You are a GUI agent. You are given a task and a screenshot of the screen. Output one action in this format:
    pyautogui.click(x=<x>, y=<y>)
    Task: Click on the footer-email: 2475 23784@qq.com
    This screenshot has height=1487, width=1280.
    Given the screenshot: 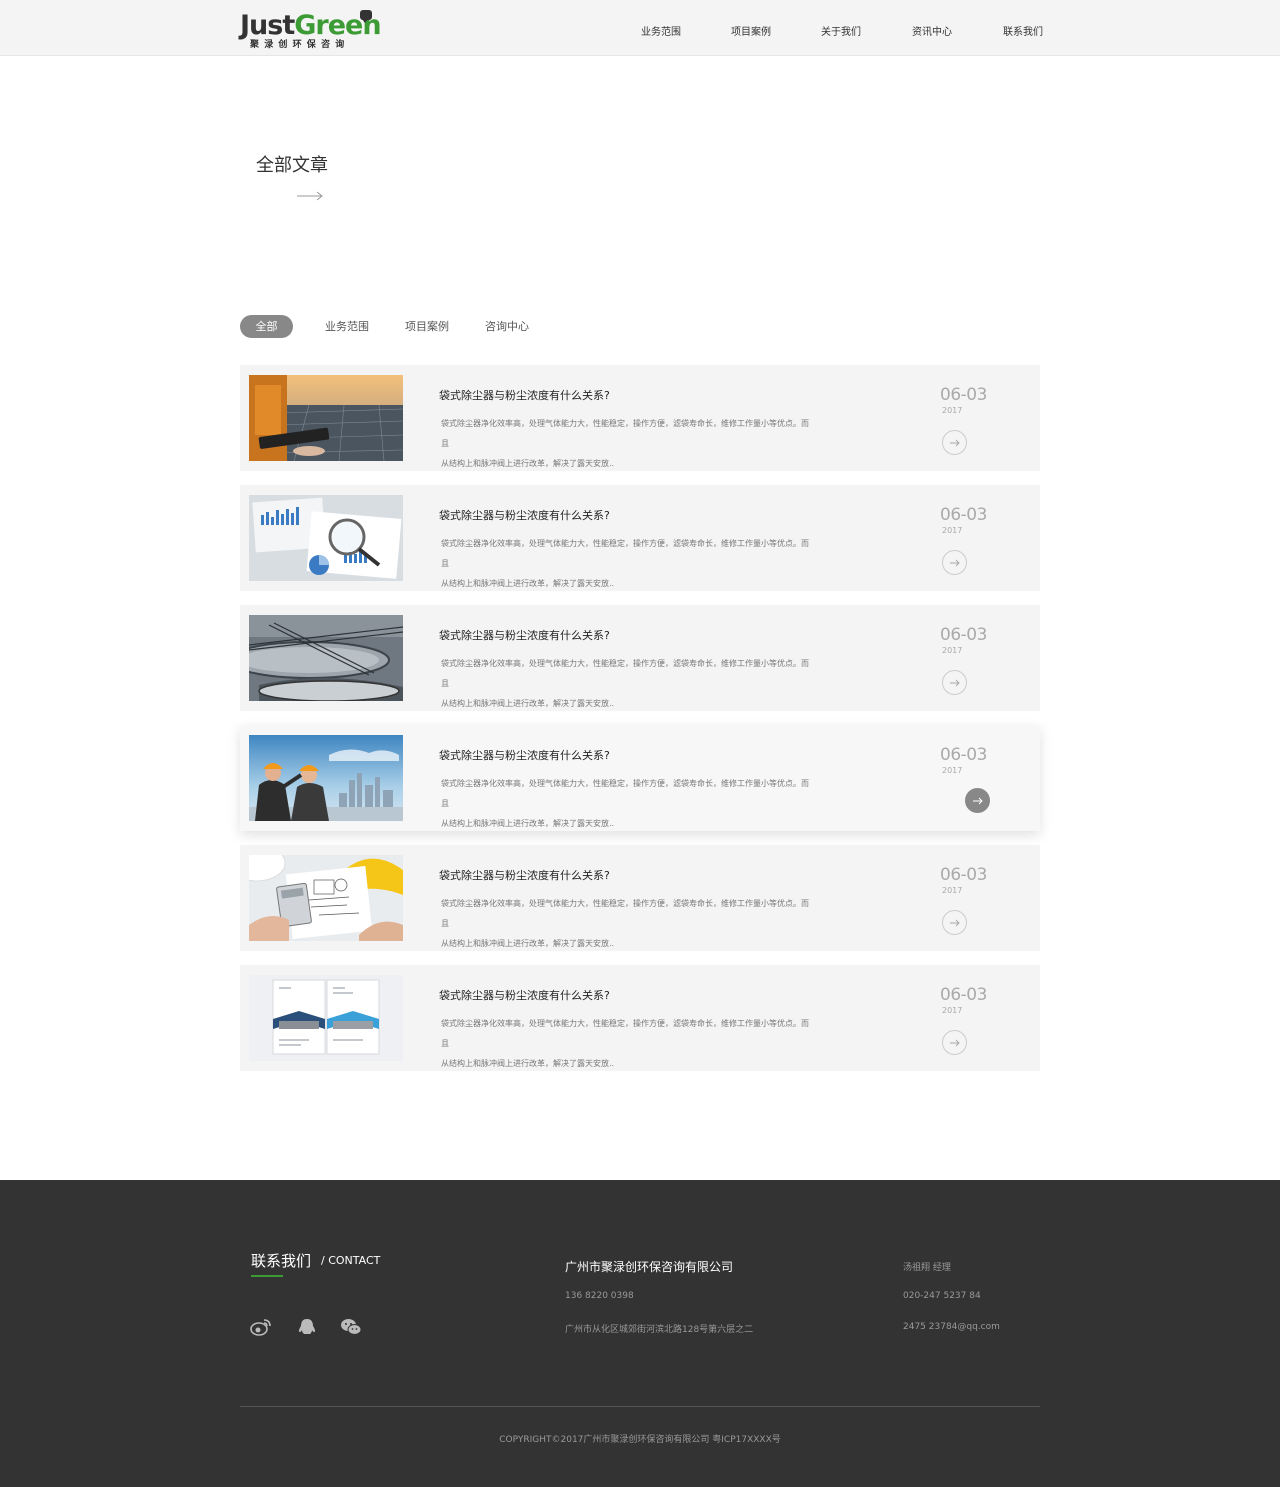 What is the action you would take?
    pyautogui.click(x=951, y=1327)
    